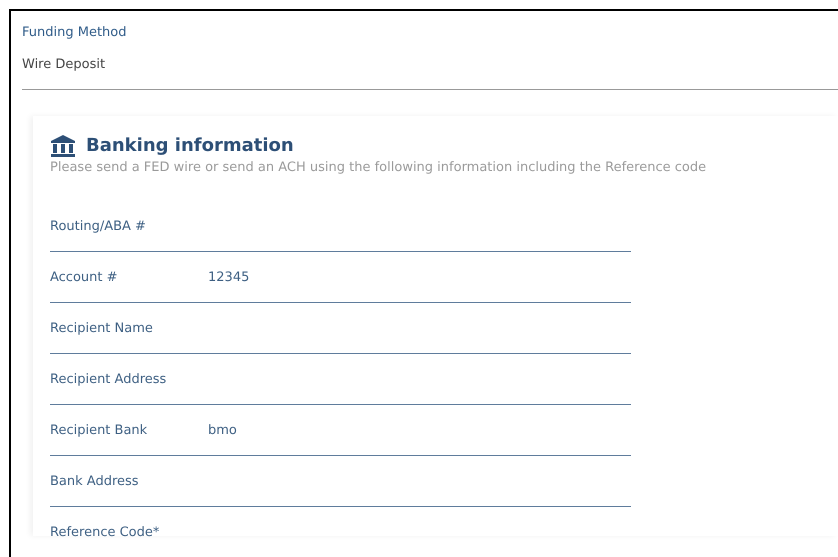 The width and height of the screenshot is (838, 557). I want to click on field-label: Recipient Name, so click(102, 328).